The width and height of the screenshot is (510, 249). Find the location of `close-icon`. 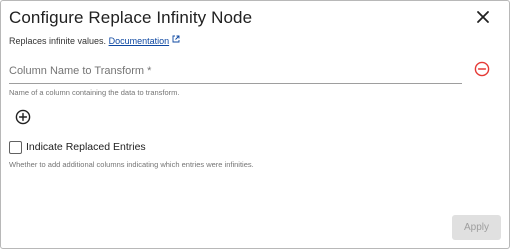

close-icon is located at coordinates (483, 17).